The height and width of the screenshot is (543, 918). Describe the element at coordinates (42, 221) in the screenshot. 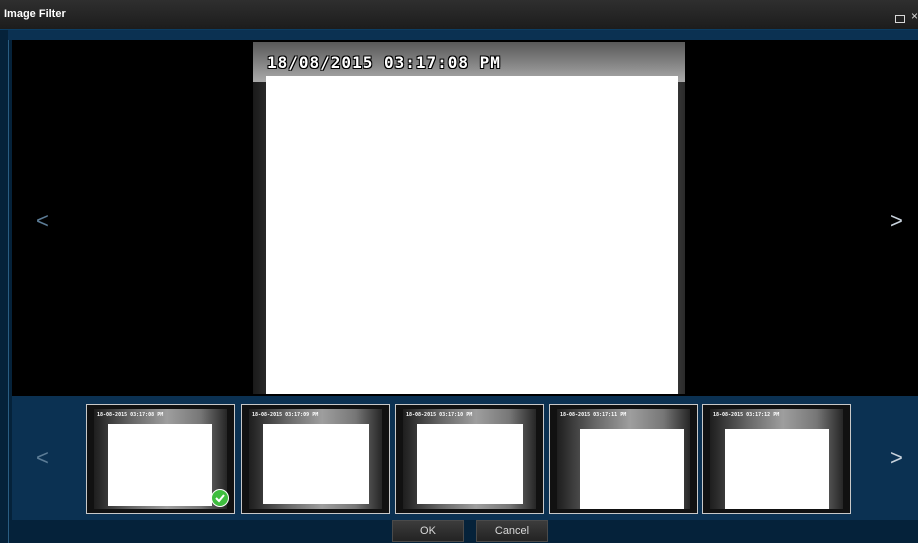

I see `viewer-prev-arrow-icon: <` at that location.